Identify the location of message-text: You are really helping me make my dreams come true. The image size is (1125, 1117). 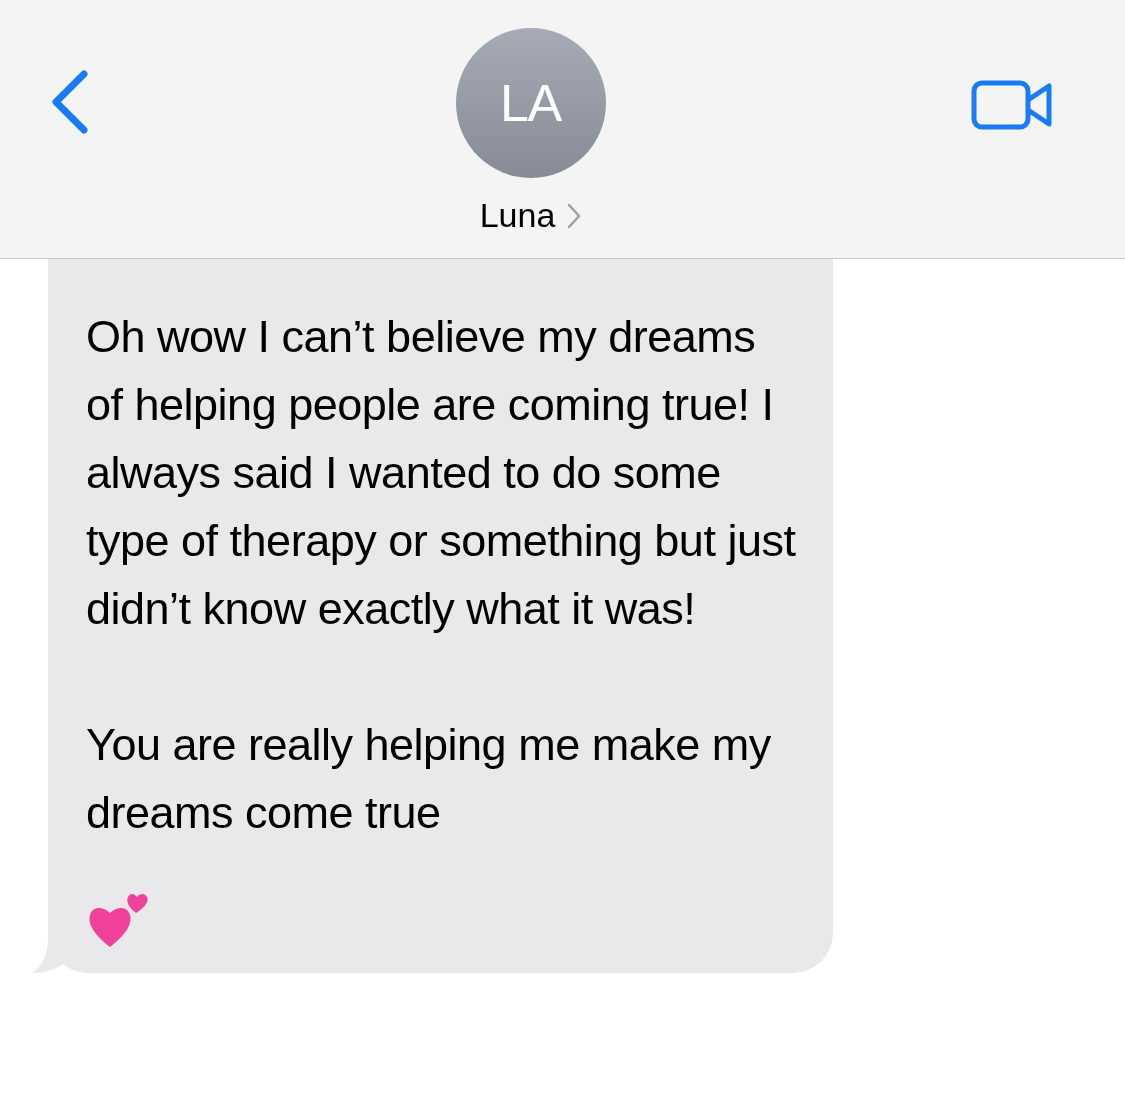
(429, 779).